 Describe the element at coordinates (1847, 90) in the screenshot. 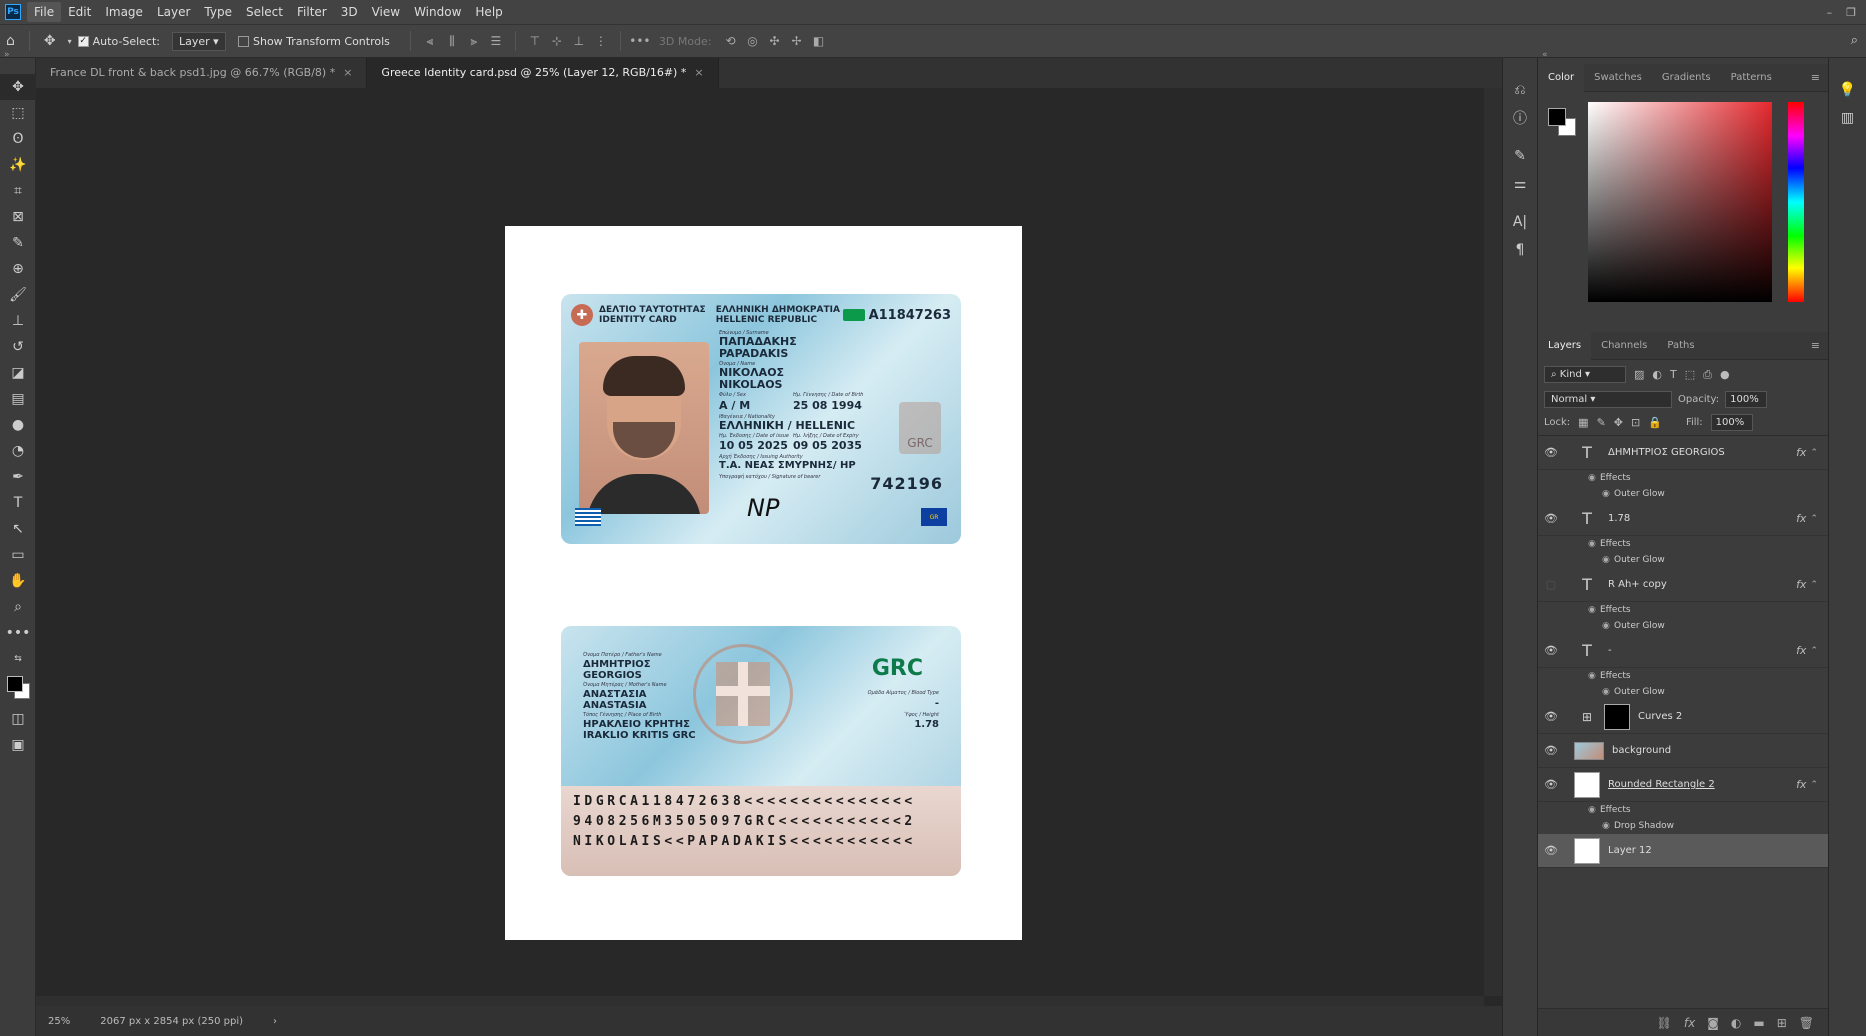

I see `learn-icon: 💡` at that location.